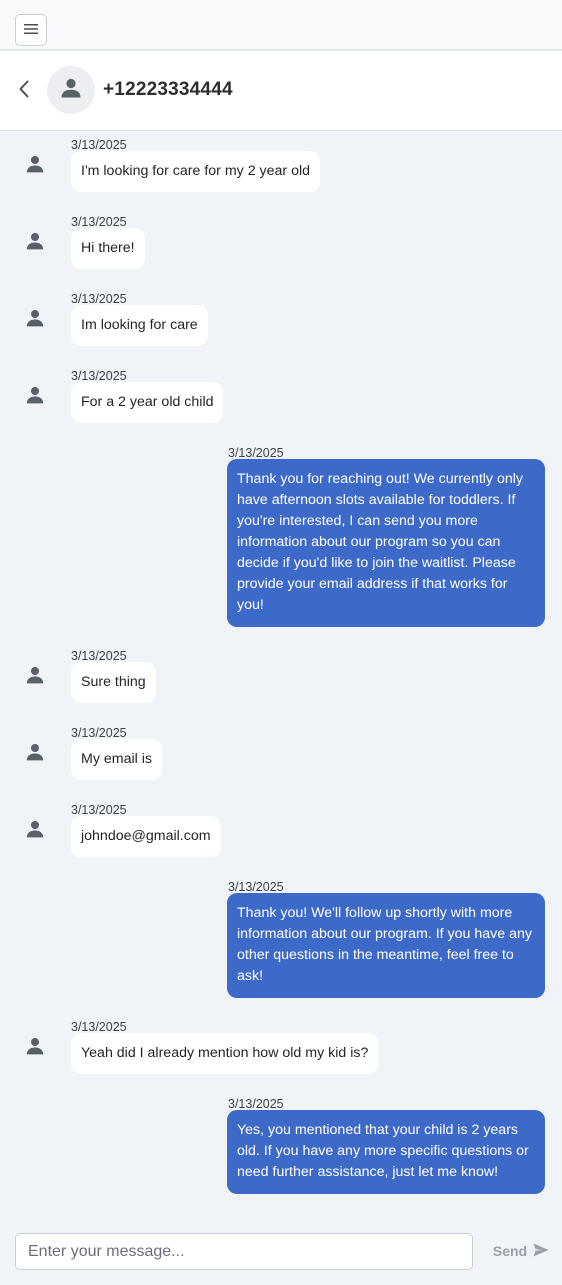  Describe the element at coordinates (108, 248) in the screenshot. I see `message-bubble: Hi there!` at that location.